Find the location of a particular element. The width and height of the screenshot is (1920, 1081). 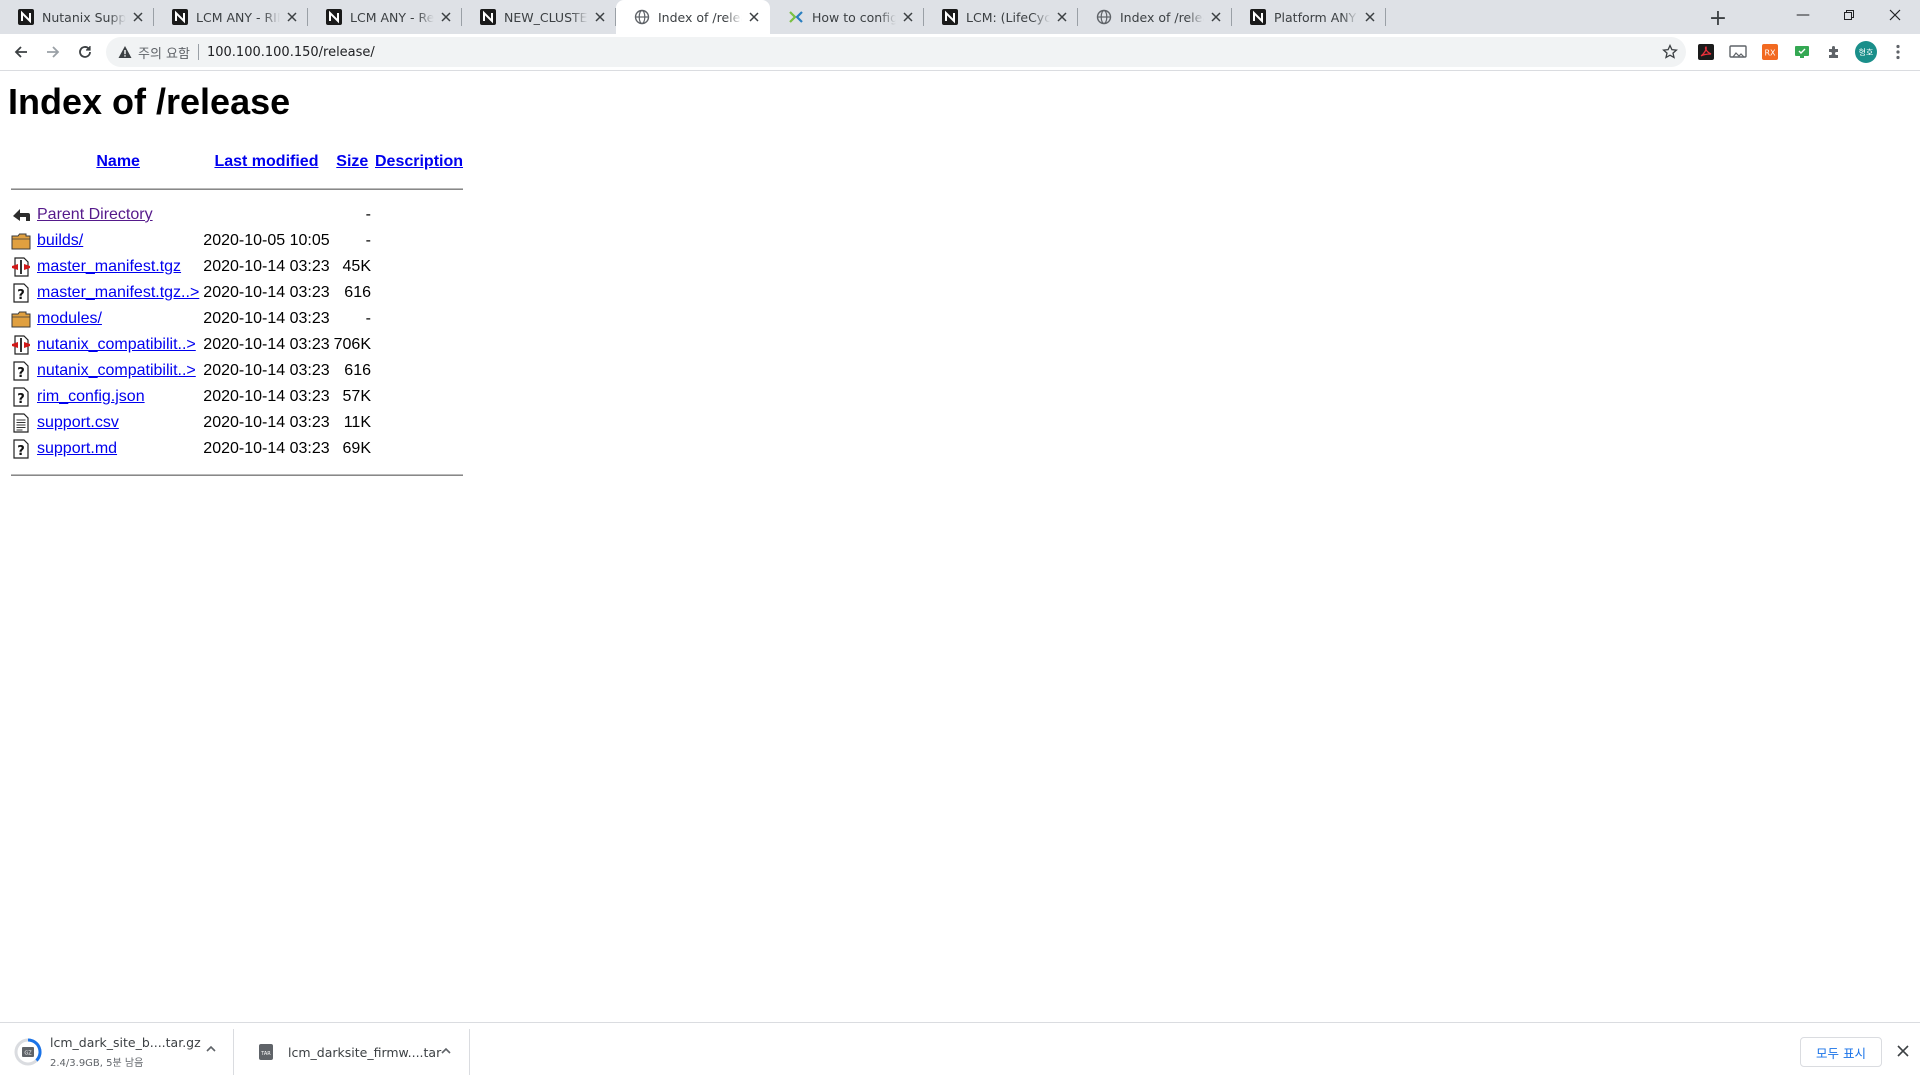

svg-text: RX is located at coordinates (1770, 53).